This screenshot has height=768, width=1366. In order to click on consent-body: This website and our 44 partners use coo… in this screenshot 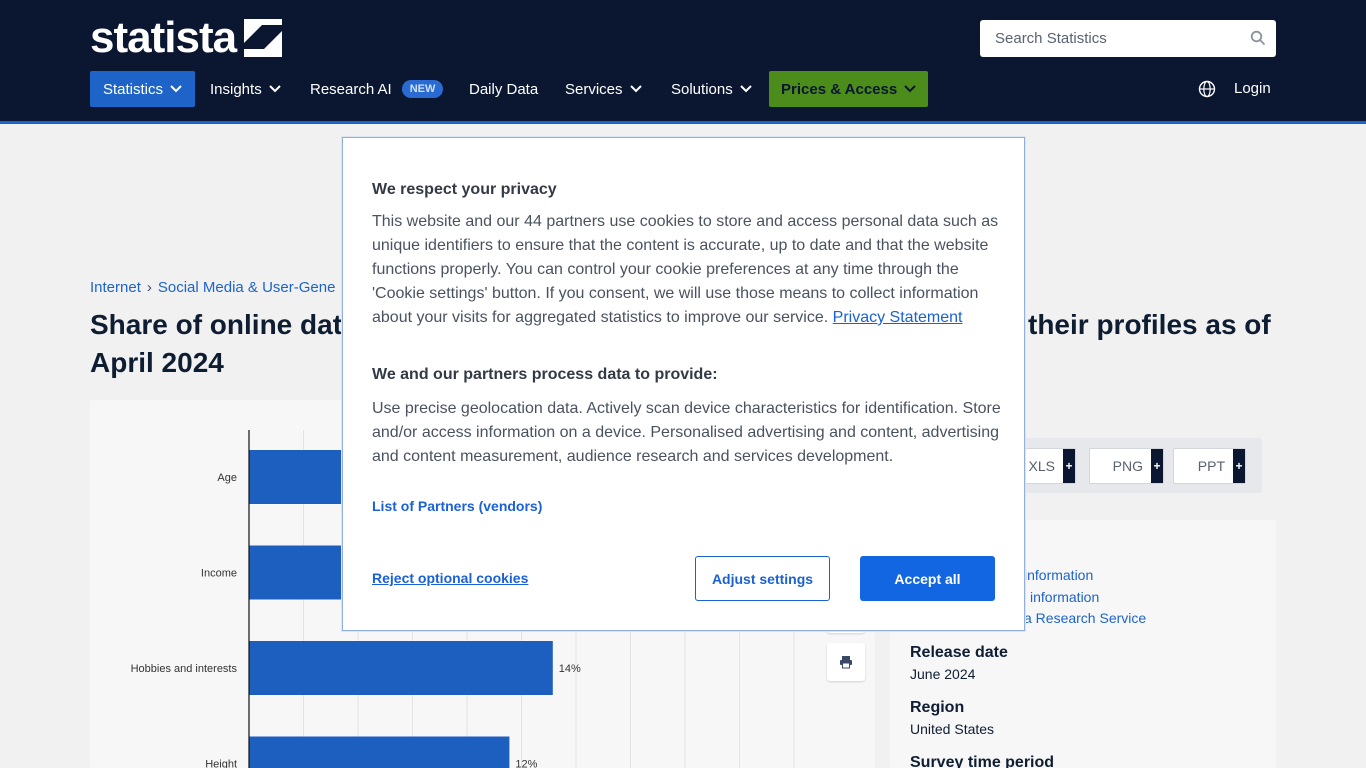, I will do `click(687, 270)`.